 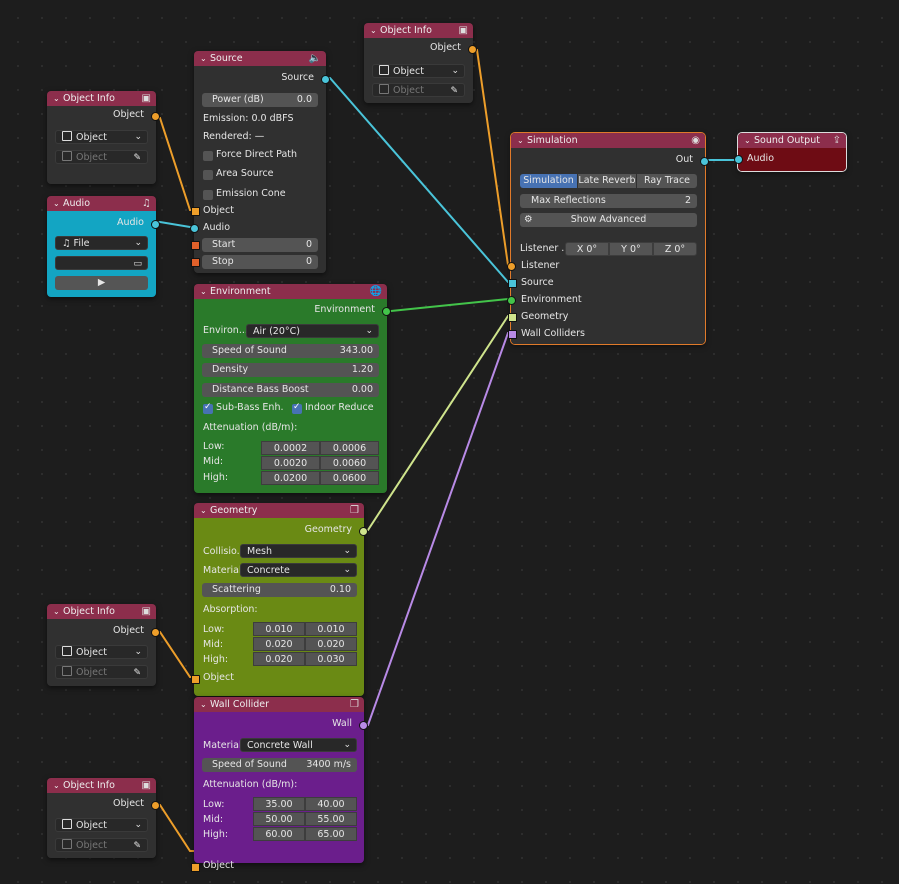 What do you see at coordinates (260, 245) in the screenshot?
I see `start-field: Start 0` at bounding box center [260, 245].